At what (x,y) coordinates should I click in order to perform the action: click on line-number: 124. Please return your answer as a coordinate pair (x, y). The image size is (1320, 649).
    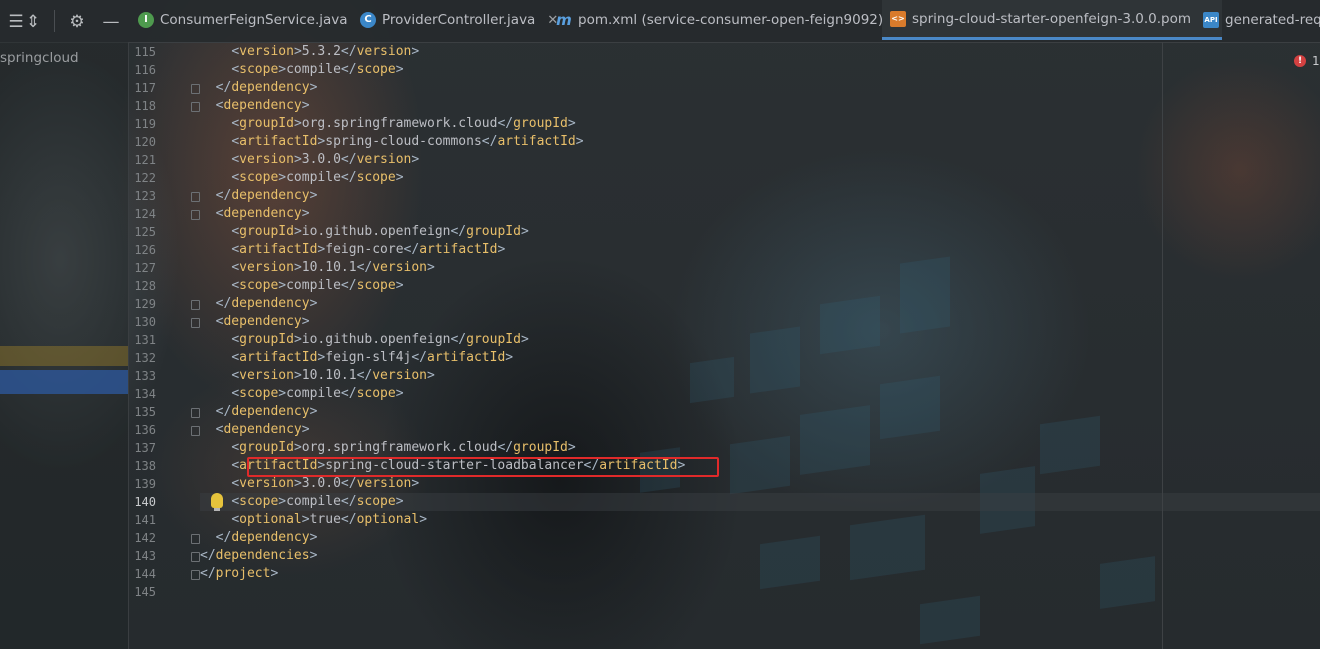
    Looking at the image, I should click on (145, 214).